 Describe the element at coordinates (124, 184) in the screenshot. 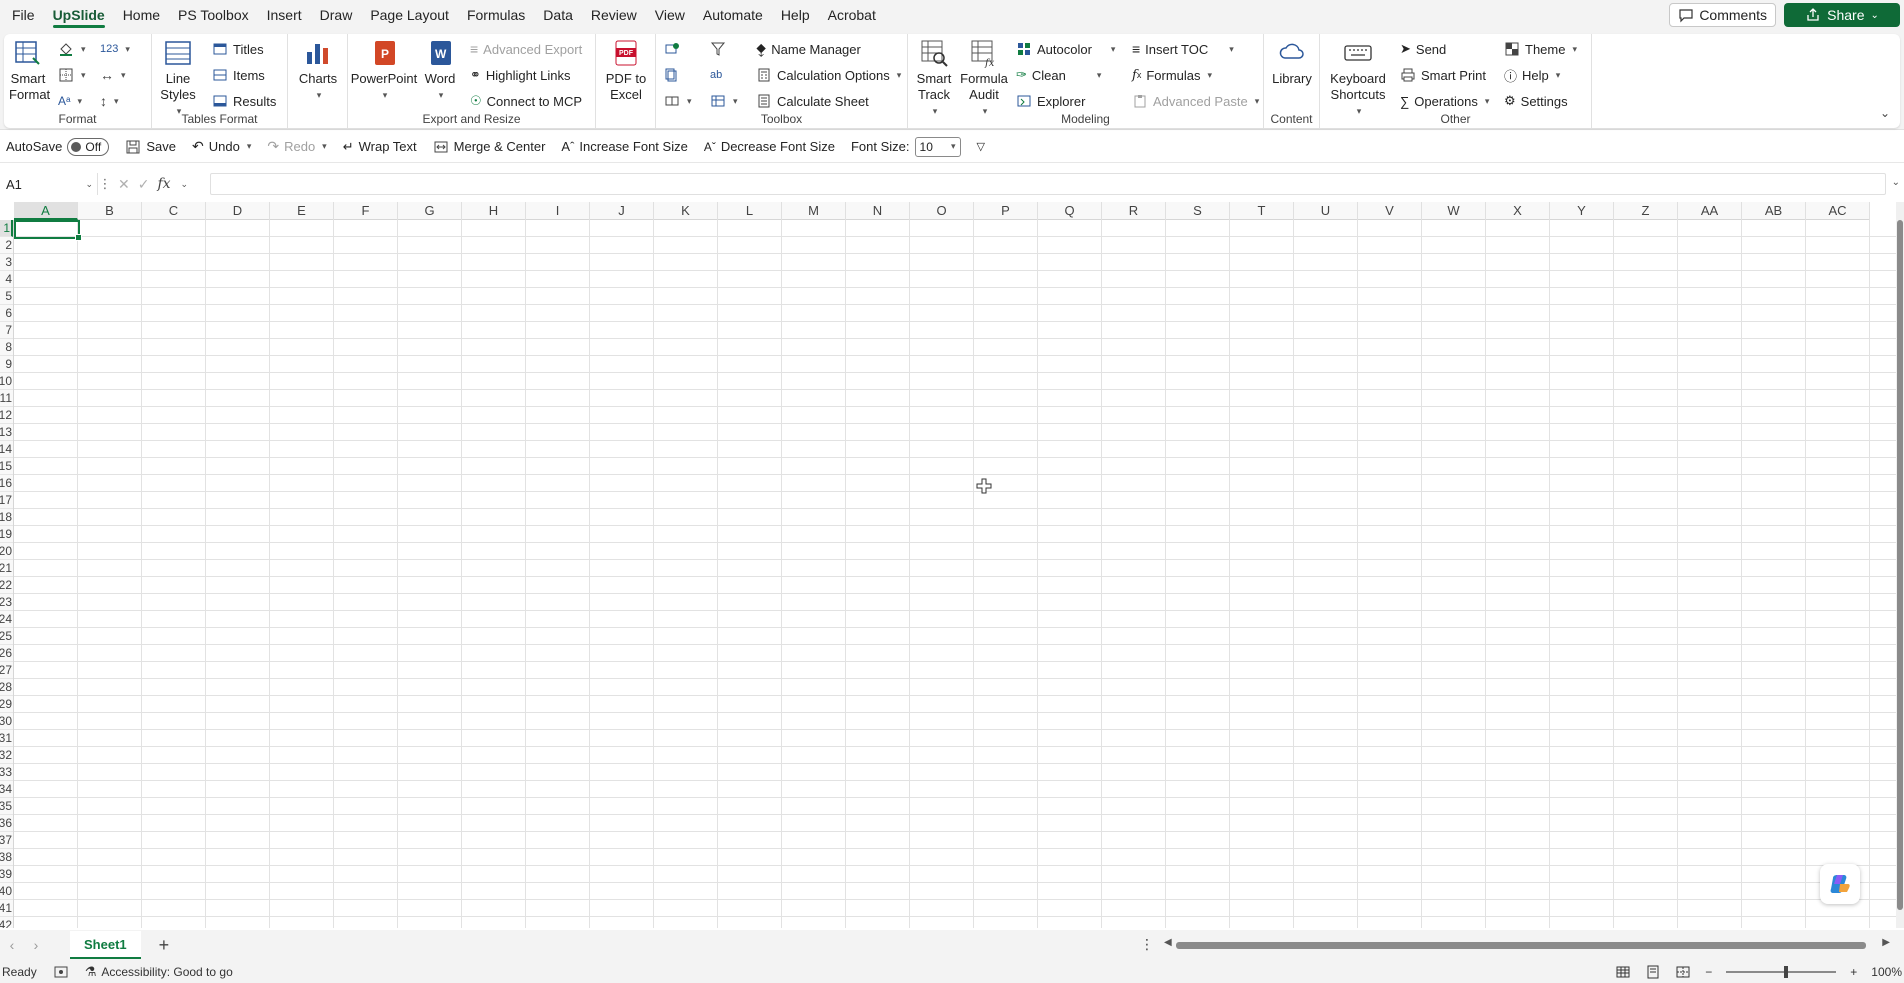

I see `cancel-icon: ✕` at that location.